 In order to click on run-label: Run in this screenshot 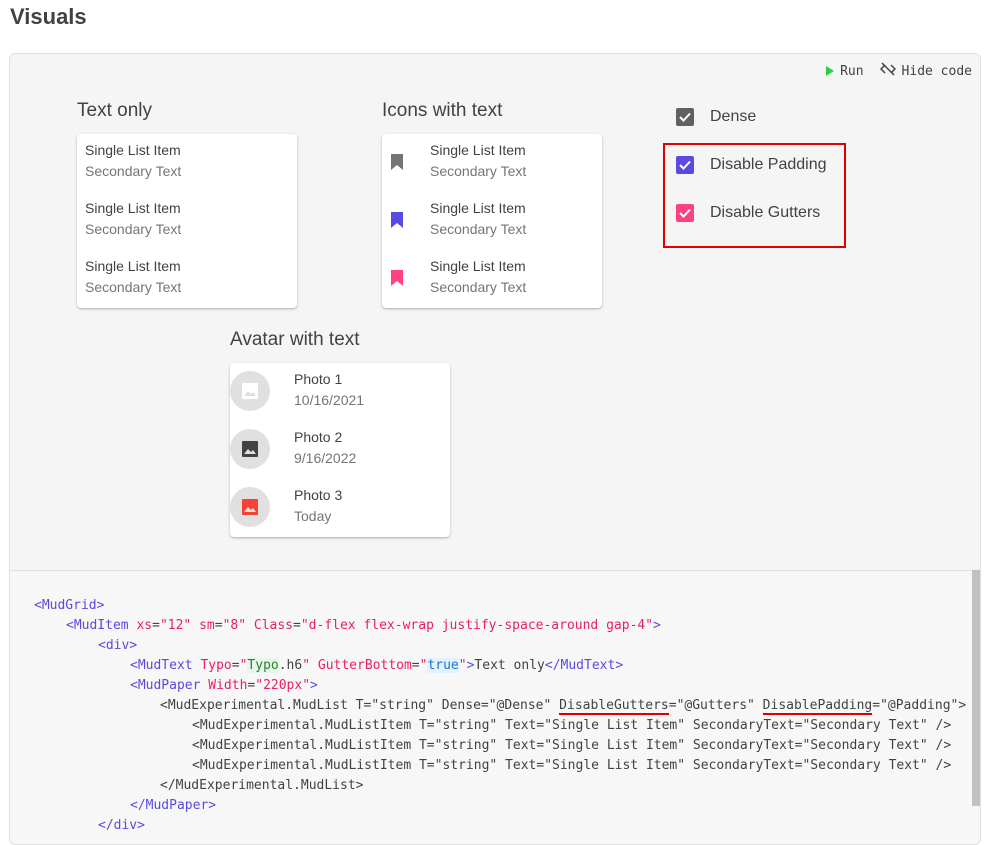, I will do `click(852, 71)`.